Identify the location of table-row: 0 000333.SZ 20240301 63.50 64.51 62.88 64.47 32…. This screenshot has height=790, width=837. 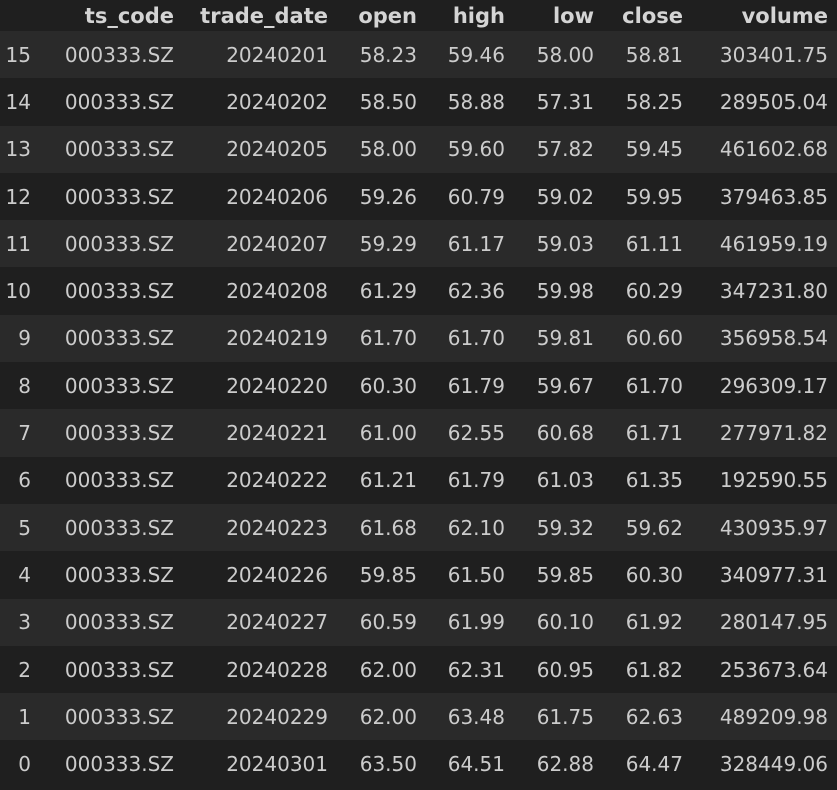
(418, 764).